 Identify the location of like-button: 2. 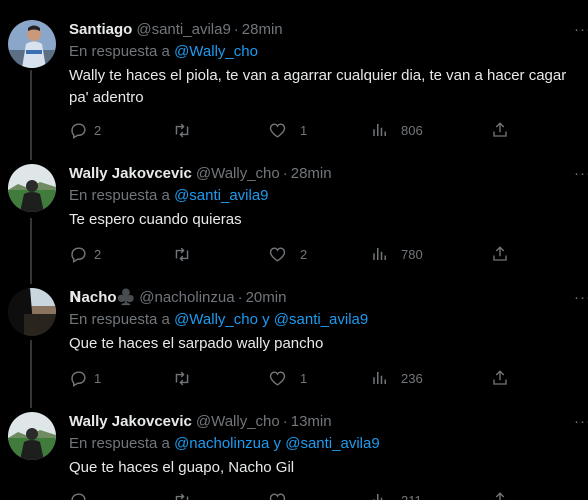
(287, 254).